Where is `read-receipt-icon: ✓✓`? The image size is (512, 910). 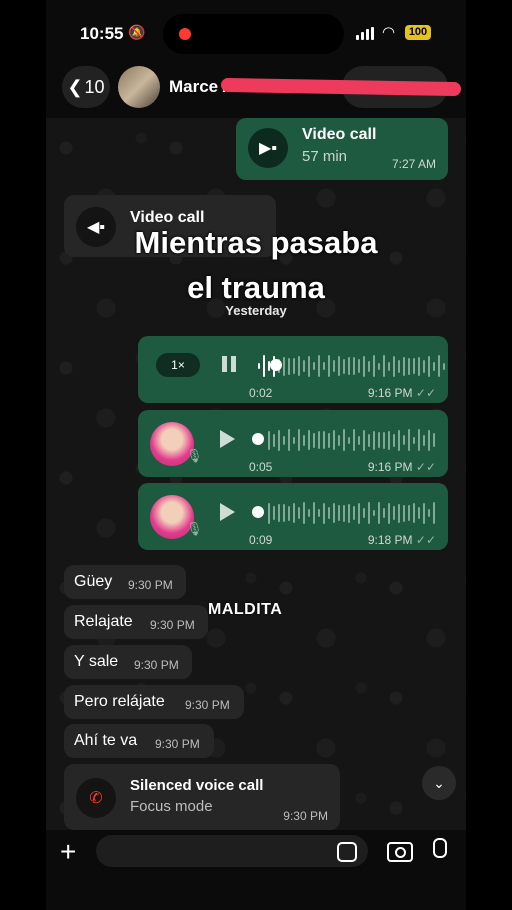
read-receipt-icon: ✓✓ is located at coordinates (425, 540).